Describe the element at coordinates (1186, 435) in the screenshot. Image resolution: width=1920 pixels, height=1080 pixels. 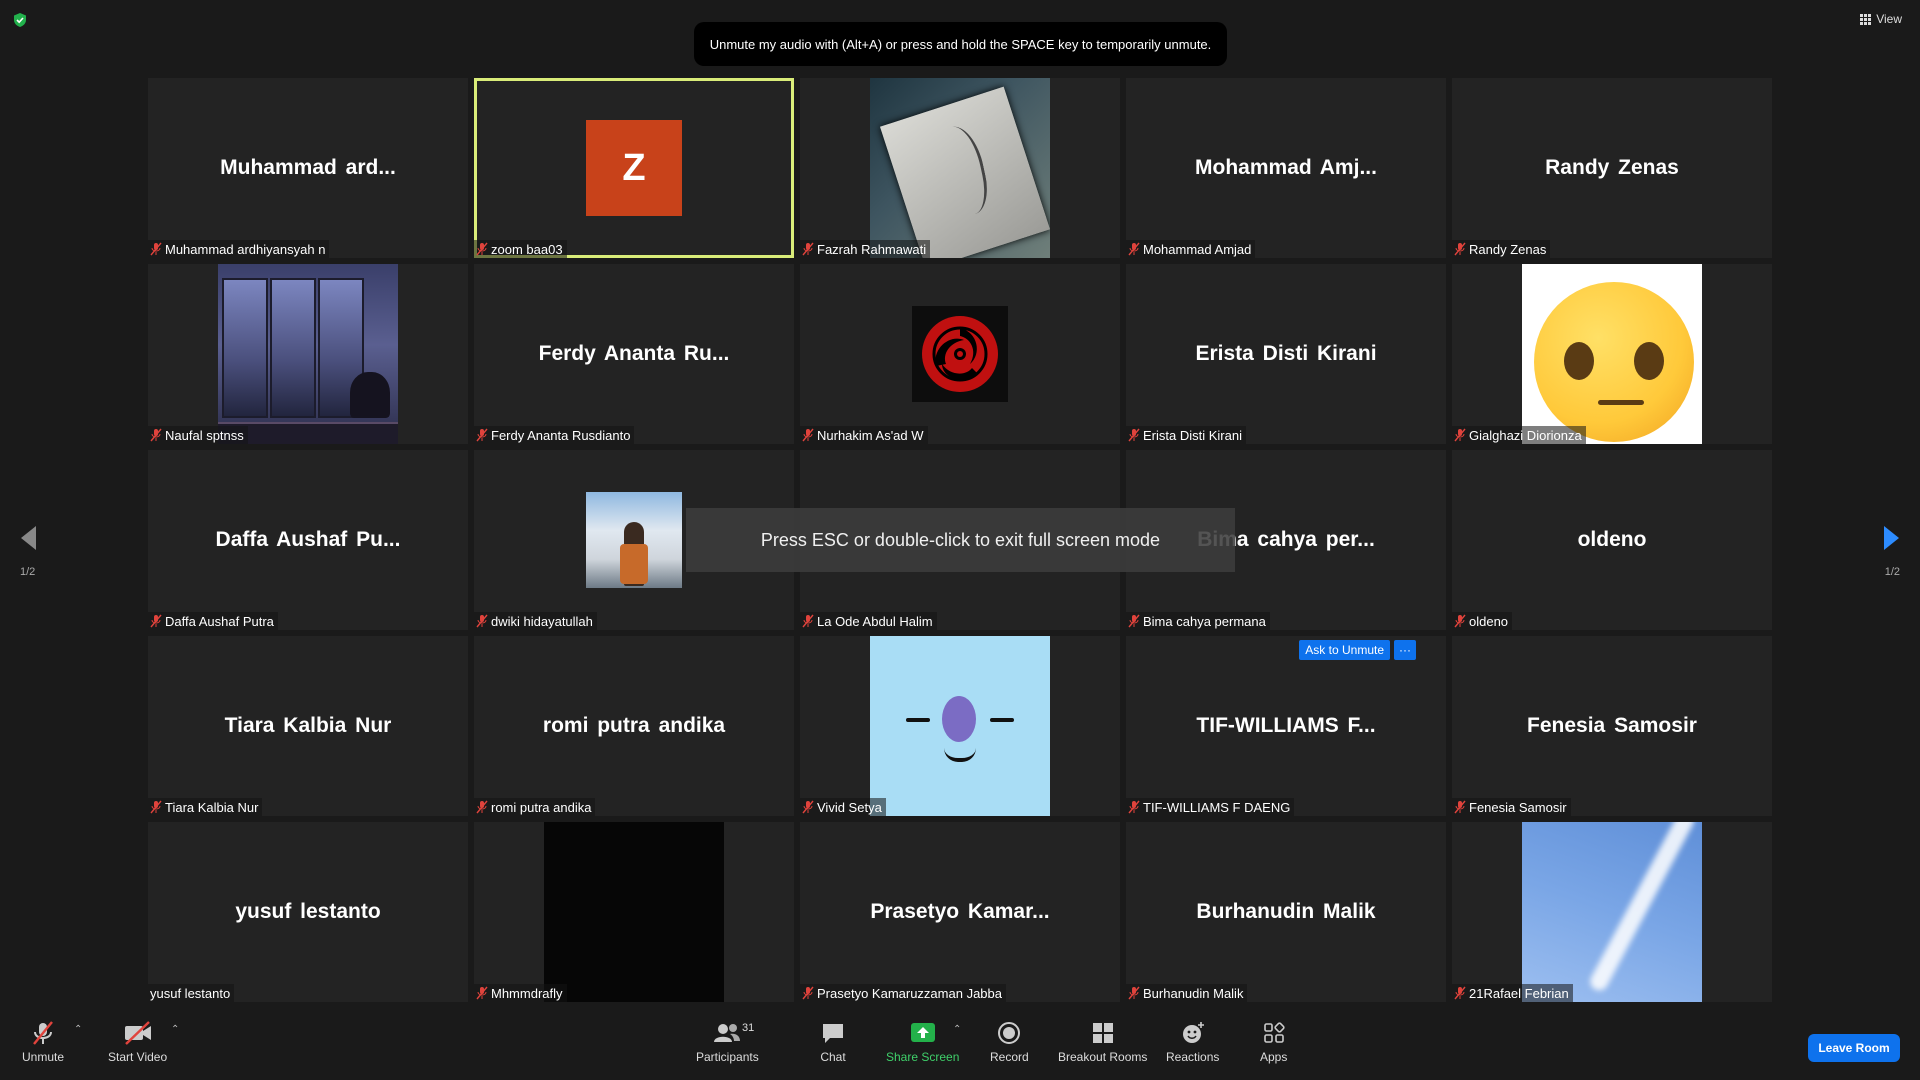
I see `participant-name-label: Erista Disti Kirani` at that location.